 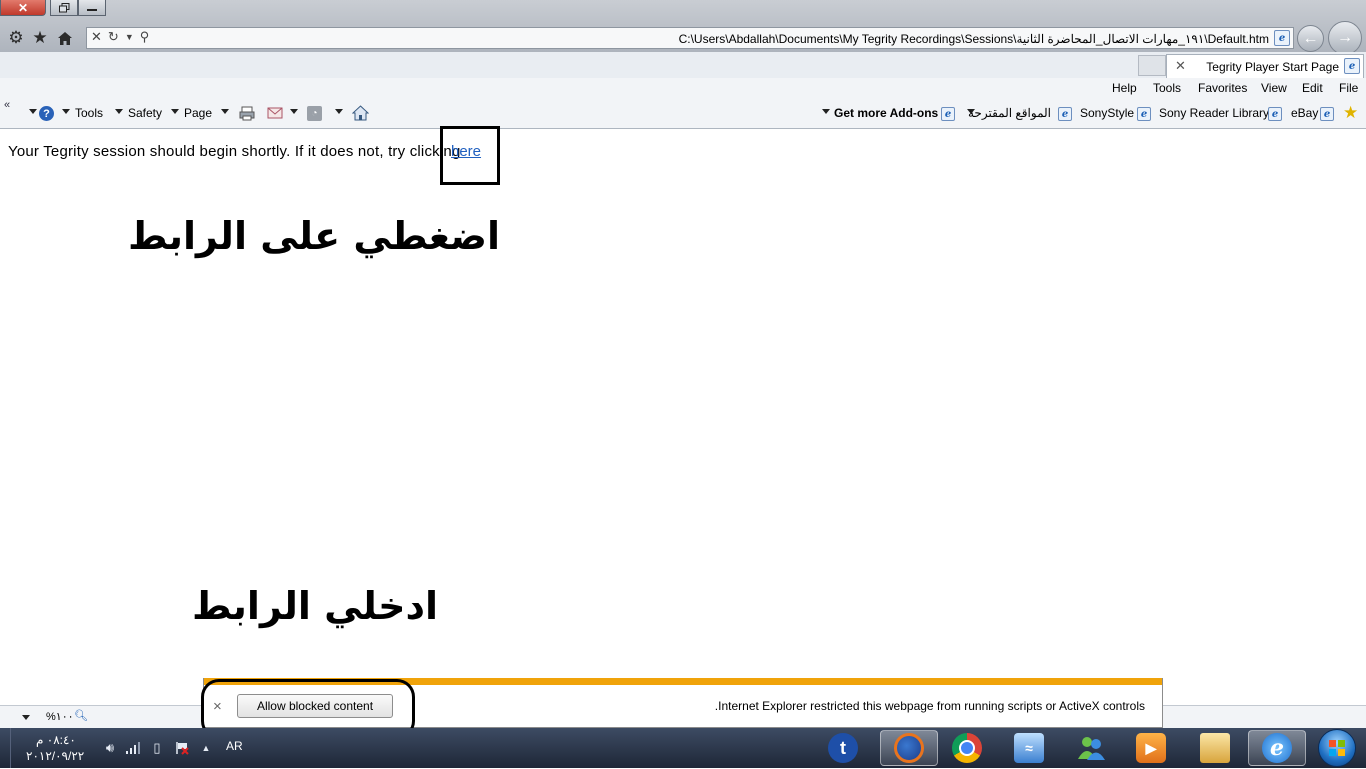 I want to click on home-page-icon, so click(x=360, y=113).